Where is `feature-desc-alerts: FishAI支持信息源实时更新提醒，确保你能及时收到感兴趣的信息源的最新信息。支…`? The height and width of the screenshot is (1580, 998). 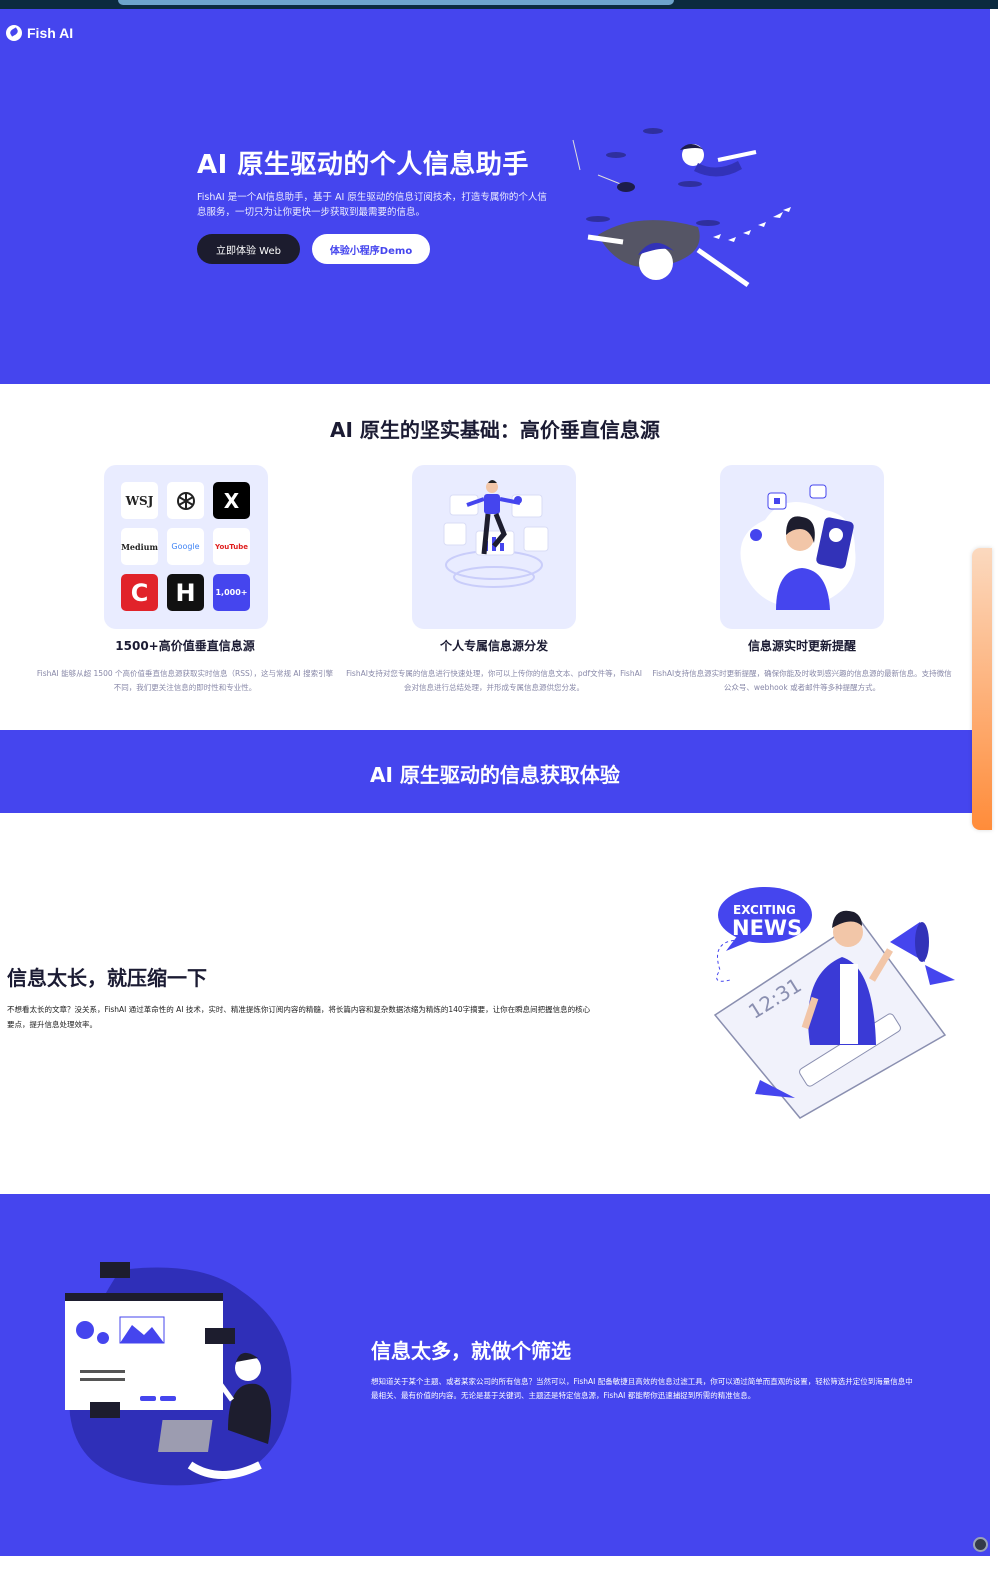
feature-desc-alerts: FishAI支持信息源实时更新提醒，确保你能及时收到感兴趣的信息源的最新信息。支… is located at coordinates (802, 680).